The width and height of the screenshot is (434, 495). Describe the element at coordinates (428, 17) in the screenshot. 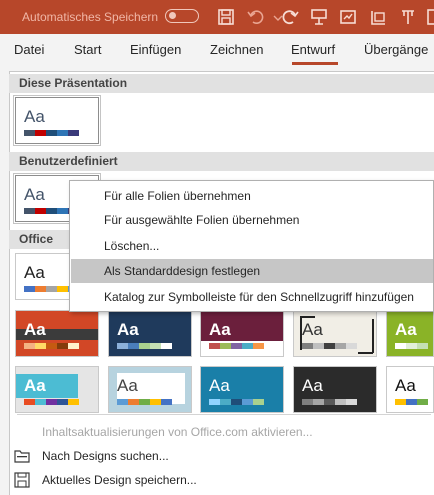

I see `more-icon` at that location.